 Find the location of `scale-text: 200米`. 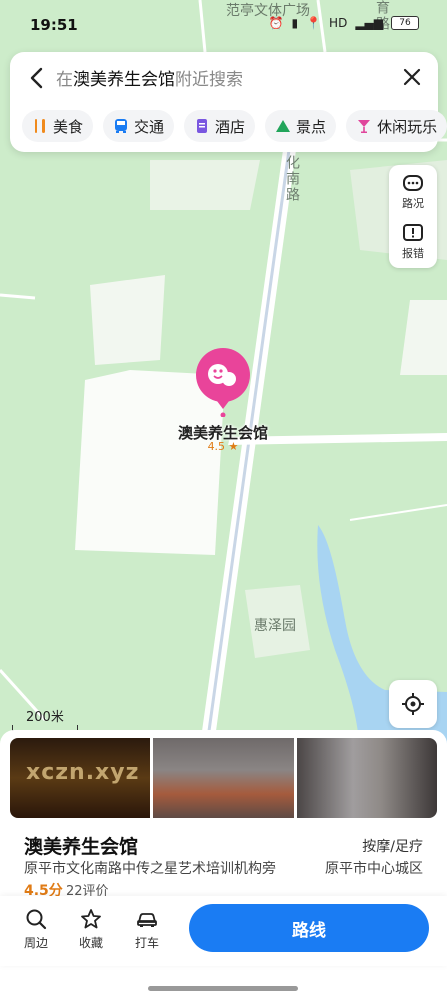

scale-text: 200米 is located at coordinates (45, 717).